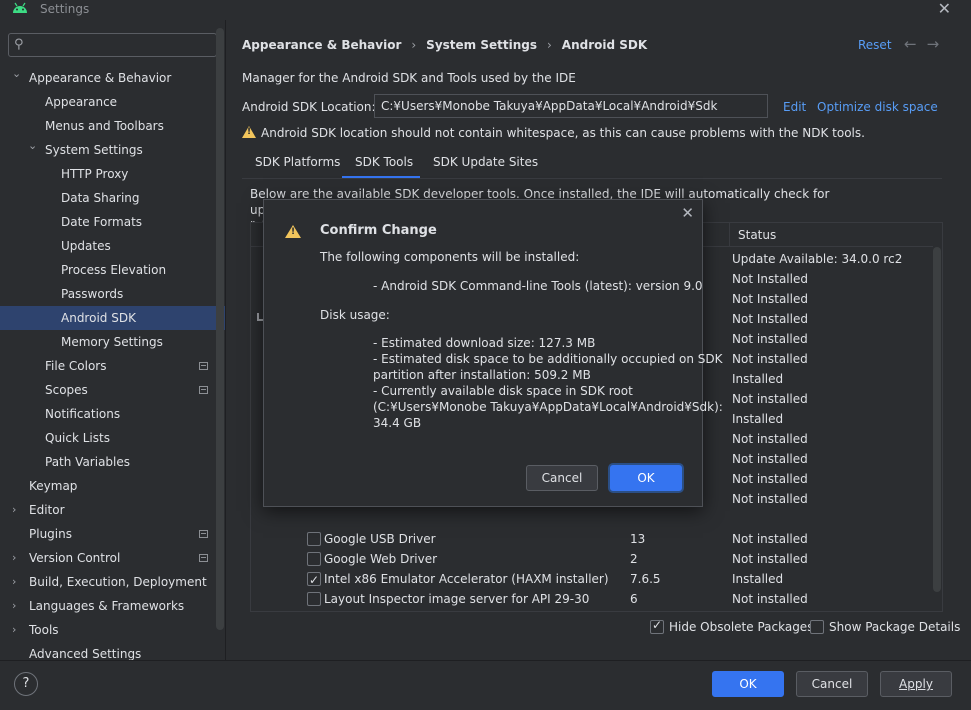 The width and height of the screenshot is (971, 710). I want to click on sidebar-item-label: Menus and Toolbars, so click(104, 126).